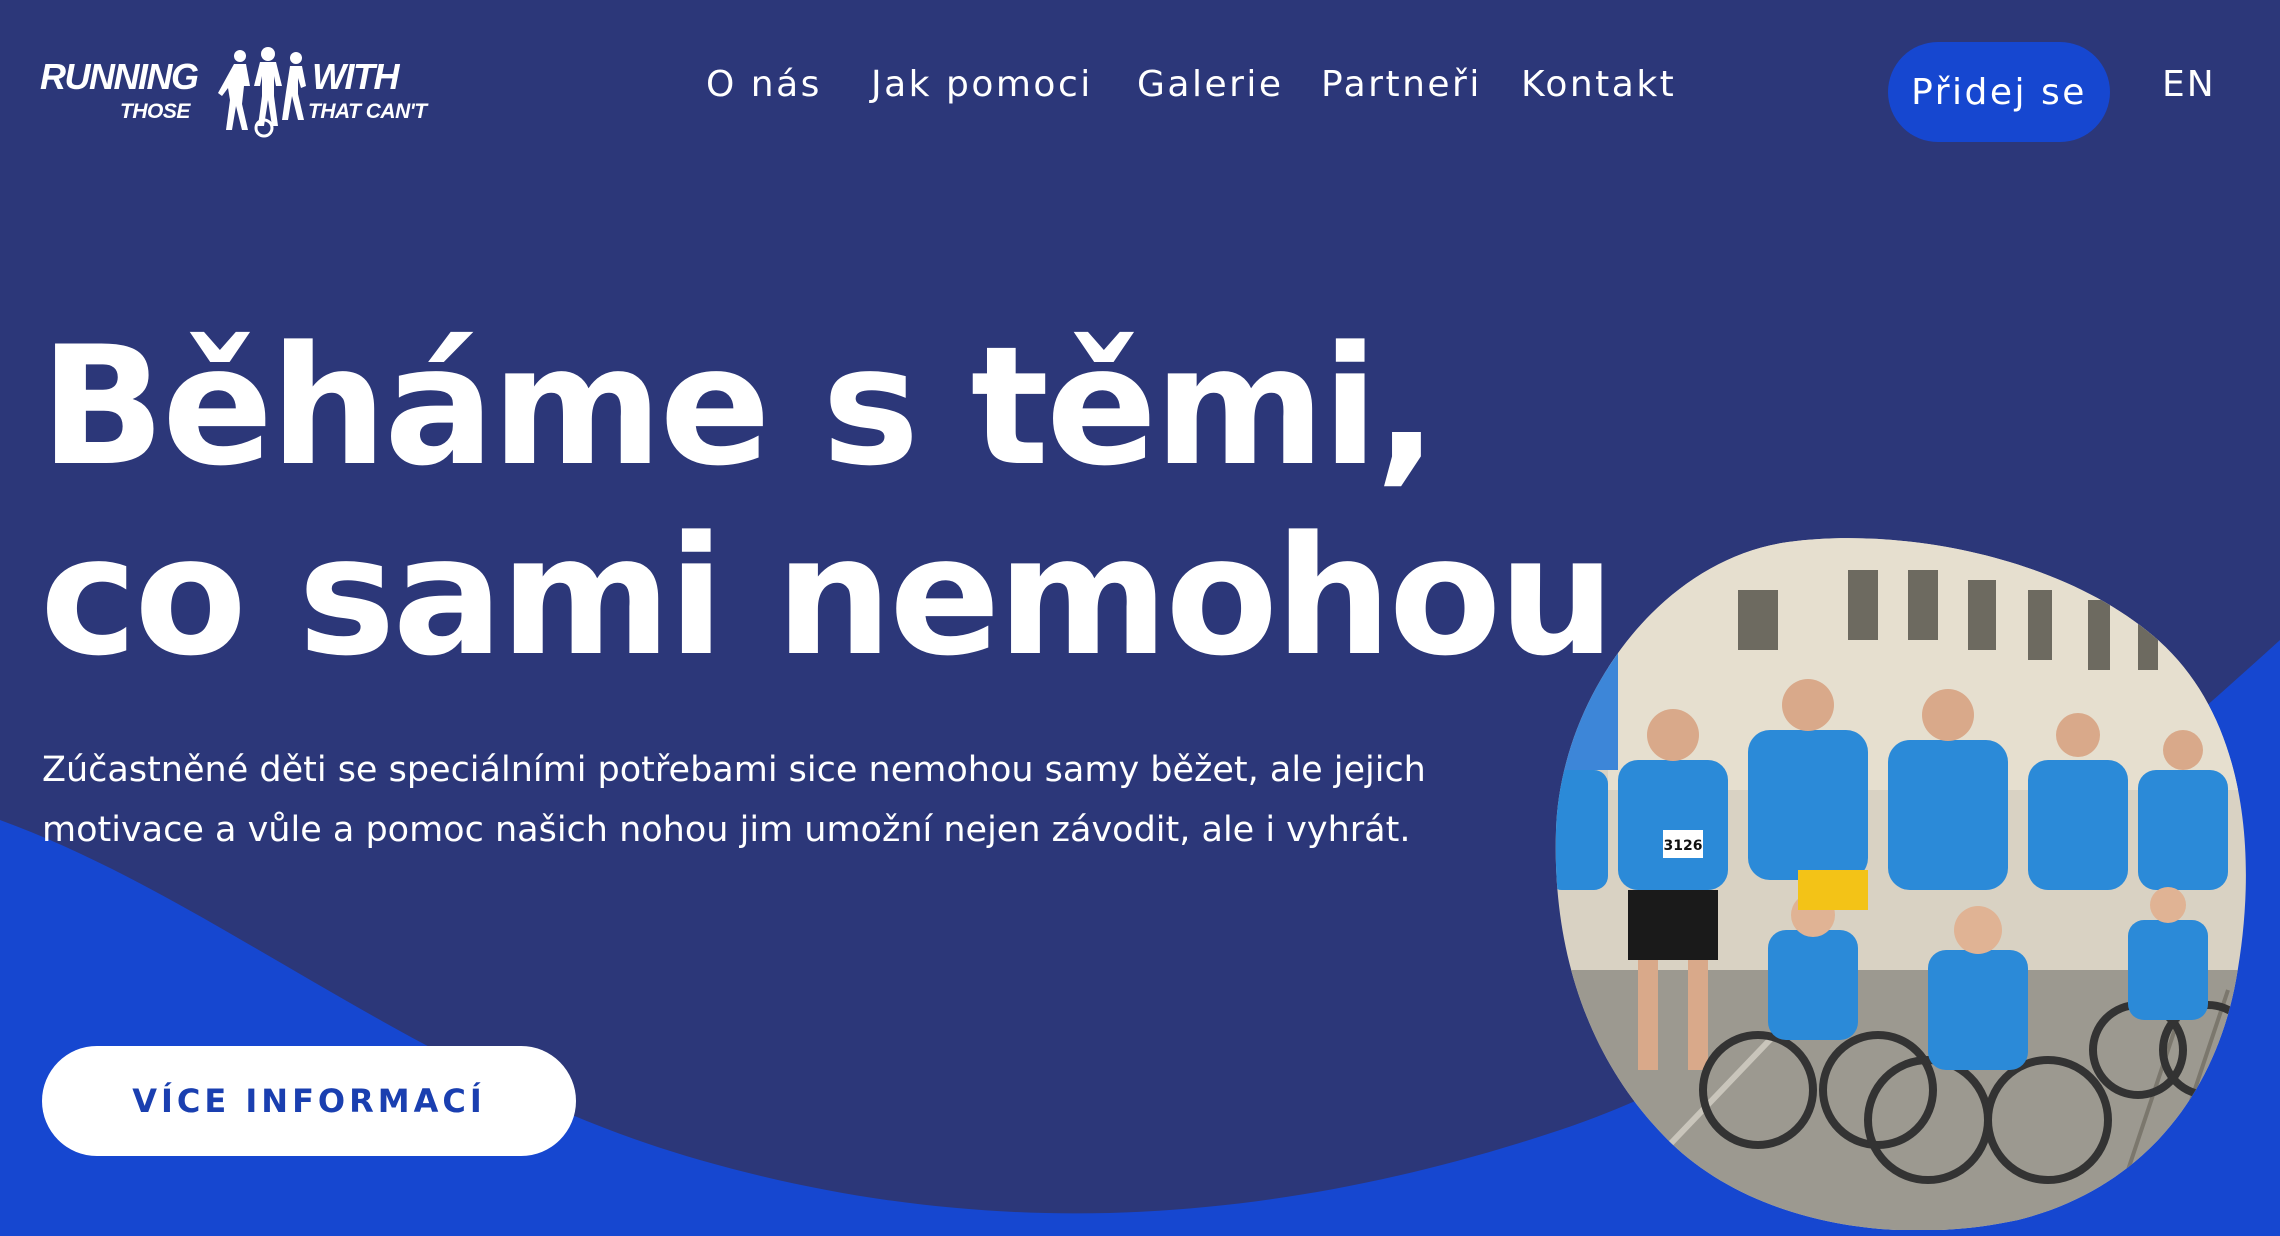 This screenshot has width=2280, height=1236. I want to click on nav-item-o-nas: O nás, so click(764, 84).